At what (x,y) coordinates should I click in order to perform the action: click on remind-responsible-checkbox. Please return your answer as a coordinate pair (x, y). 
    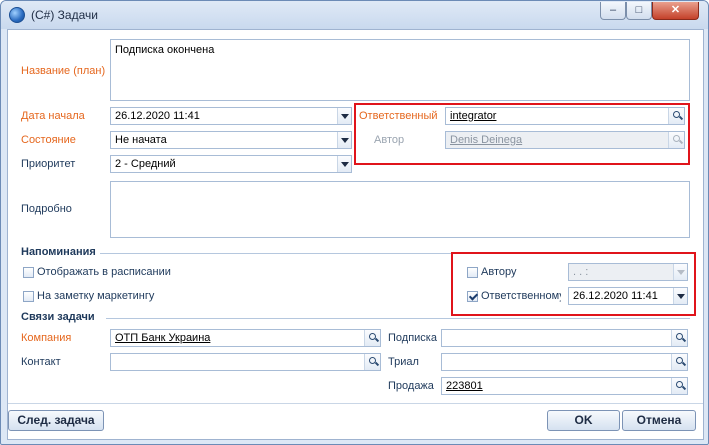
    Looking at the image, I should click on (472, 296).